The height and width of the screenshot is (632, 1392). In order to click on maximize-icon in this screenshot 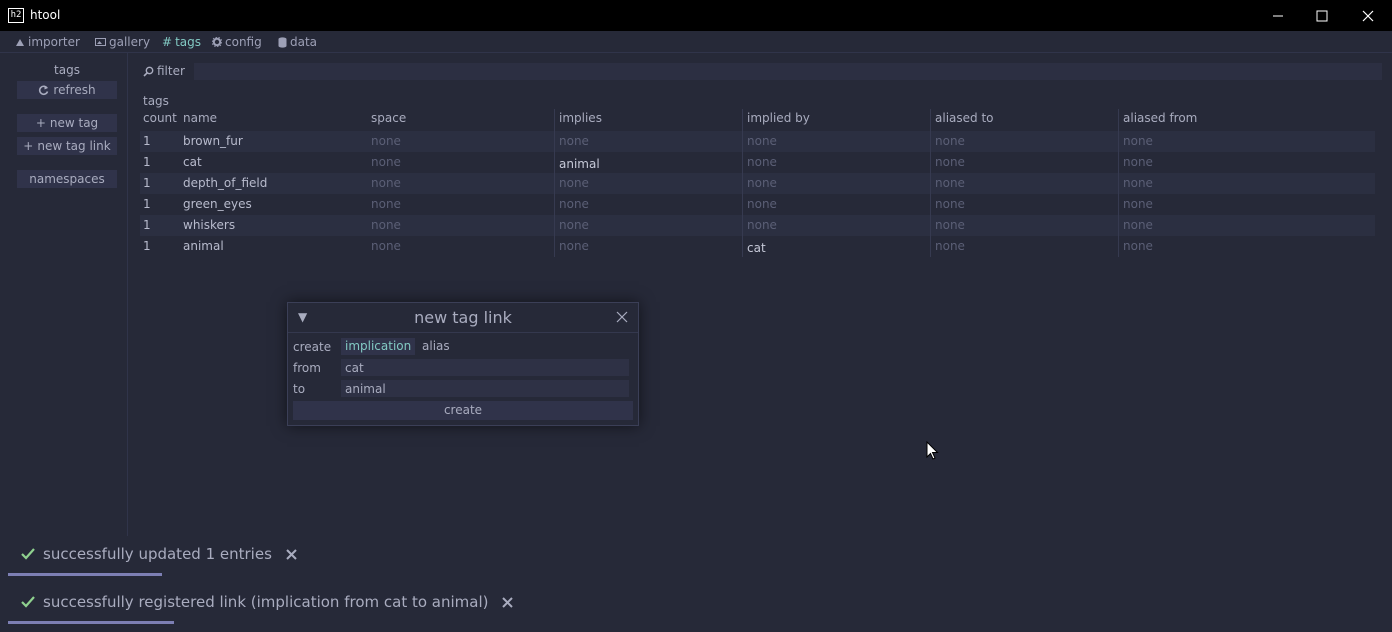, I will do `click(1322, 15)`.